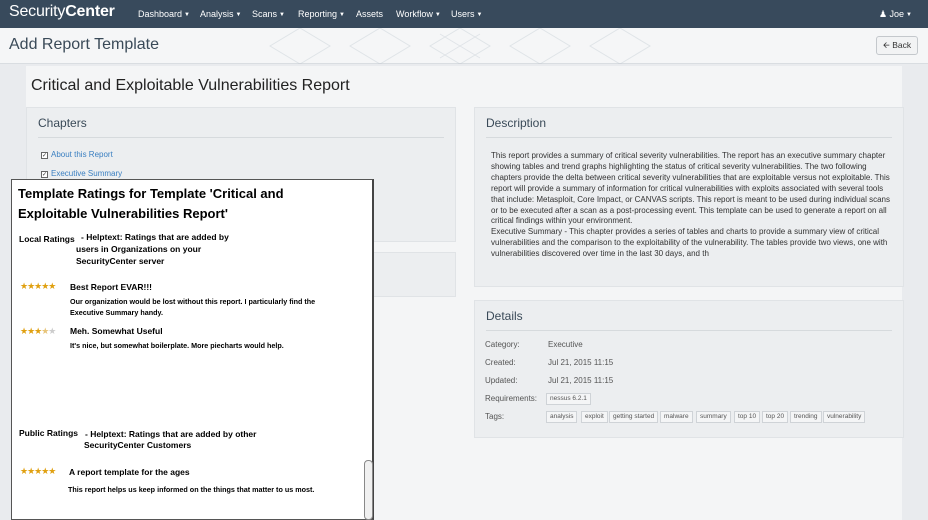  What do you see at coordinates (87, 173) in the screenshot?
I see `chapter-item-label: Executive Summary` at bounding box center [87, 173].